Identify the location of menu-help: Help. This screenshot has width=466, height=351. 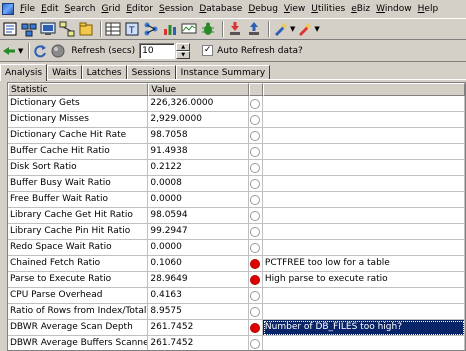
(428, 9).